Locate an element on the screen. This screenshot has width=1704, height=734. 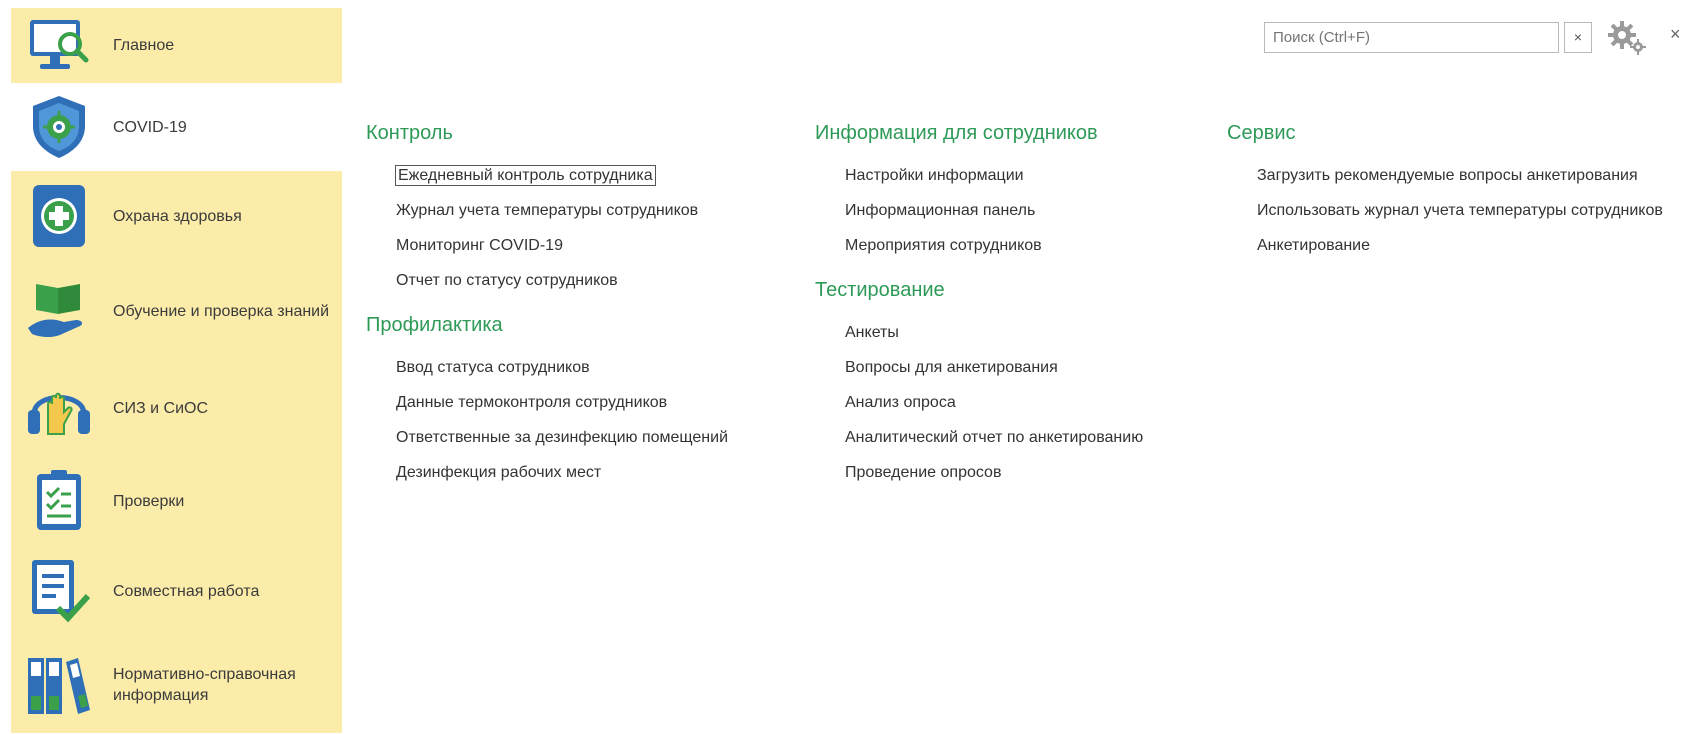
link-status-input: Ввод статуса сотрудников is located at coordinates (547, 367).